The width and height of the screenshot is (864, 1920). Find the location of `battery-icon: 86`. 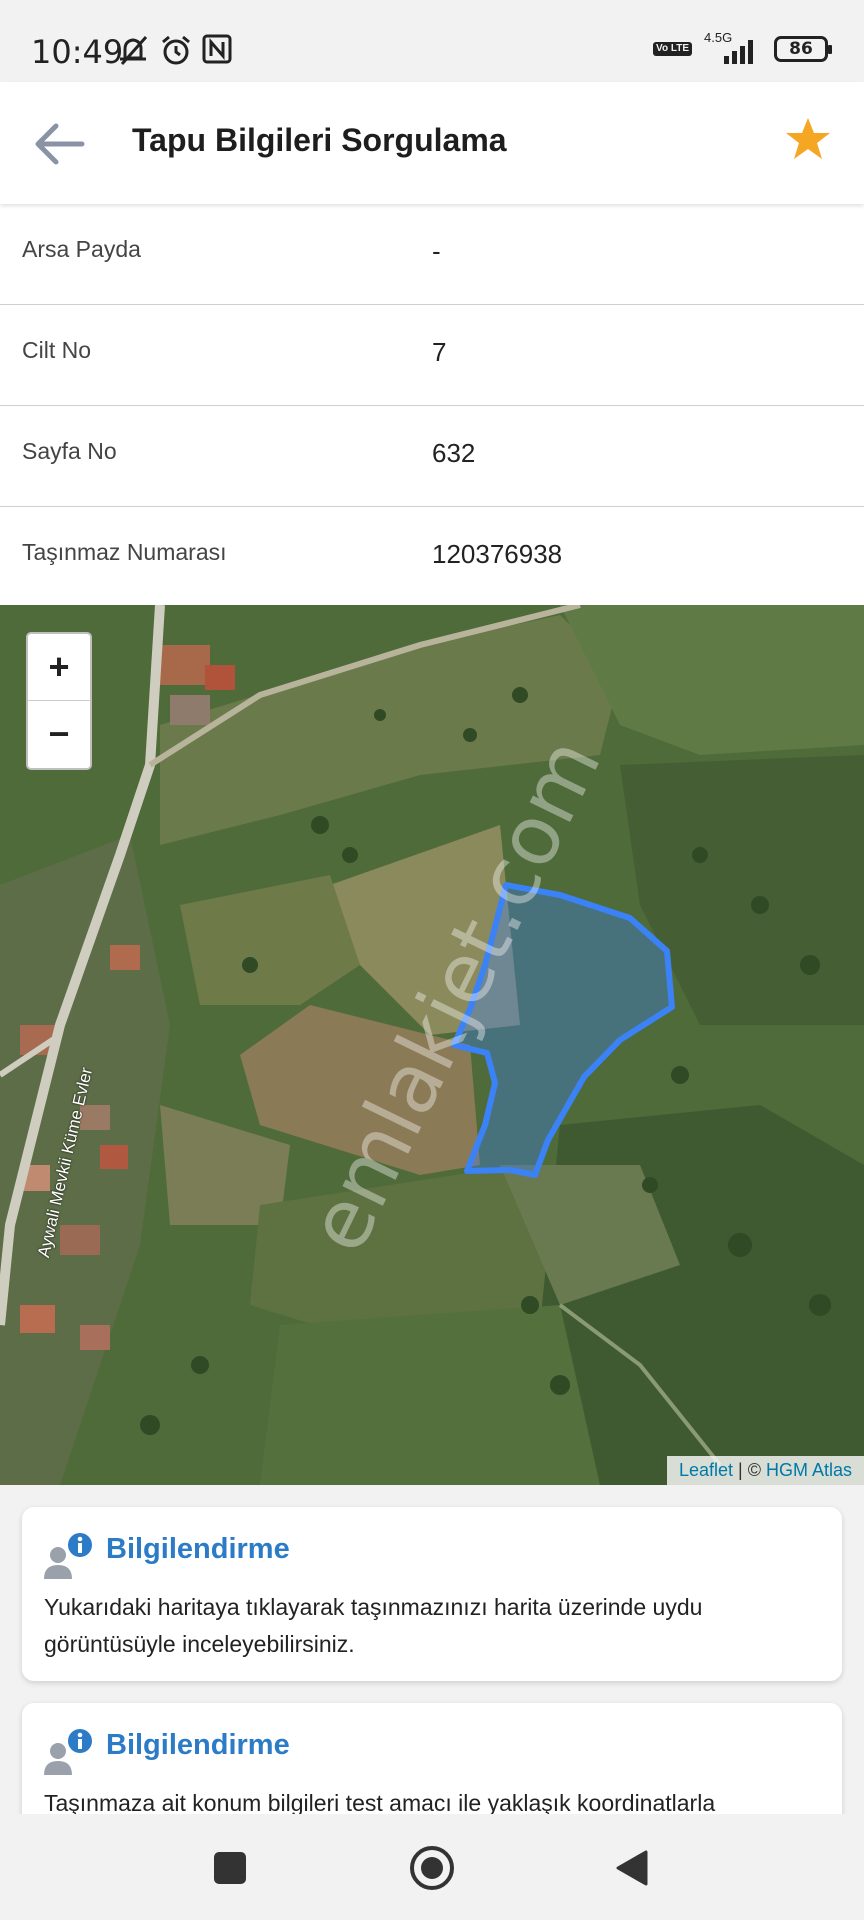

battery-icon: 86 is located at coordinates (803, 49).